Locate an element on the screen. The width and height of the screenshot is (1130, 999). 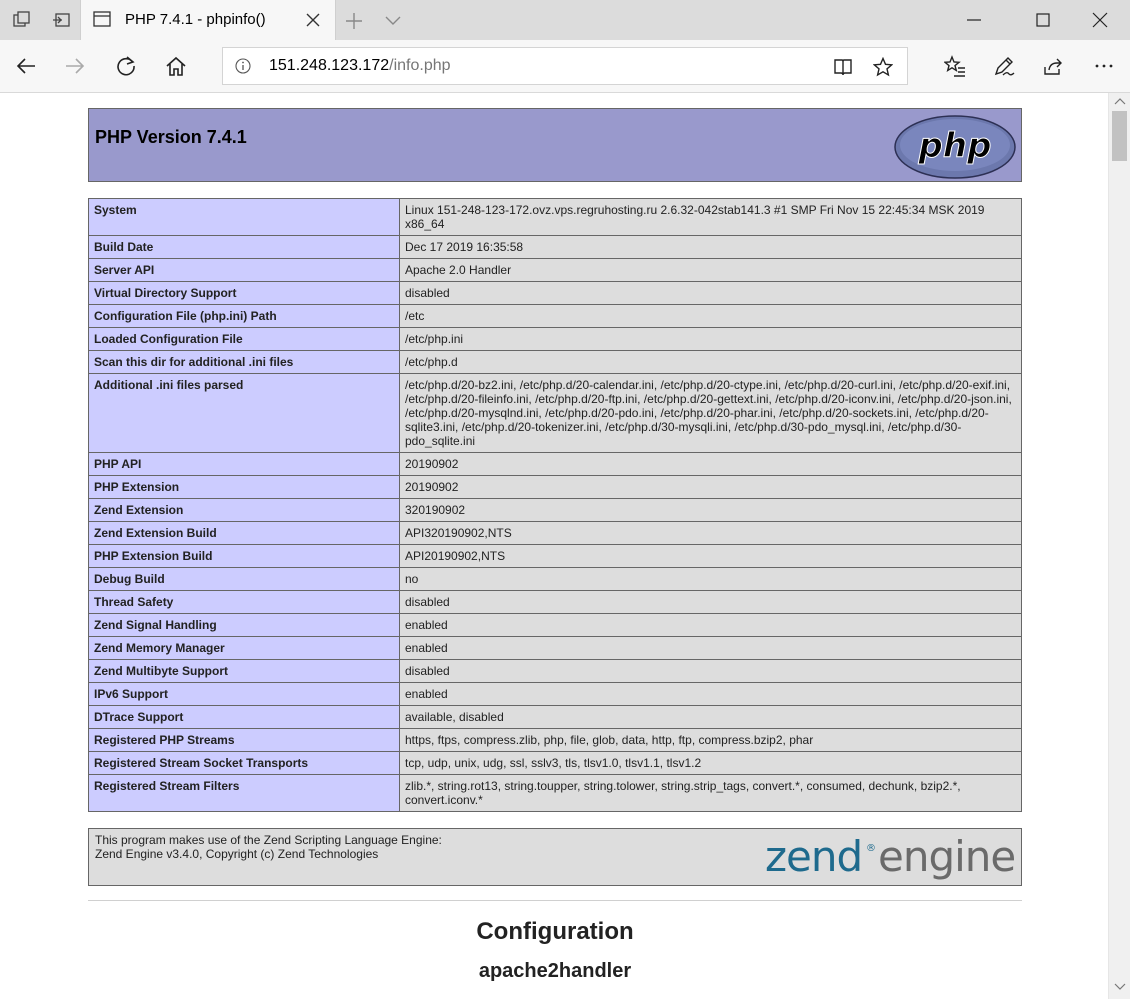
configuration-heading: Configuration is located at coordinates (555, 931).